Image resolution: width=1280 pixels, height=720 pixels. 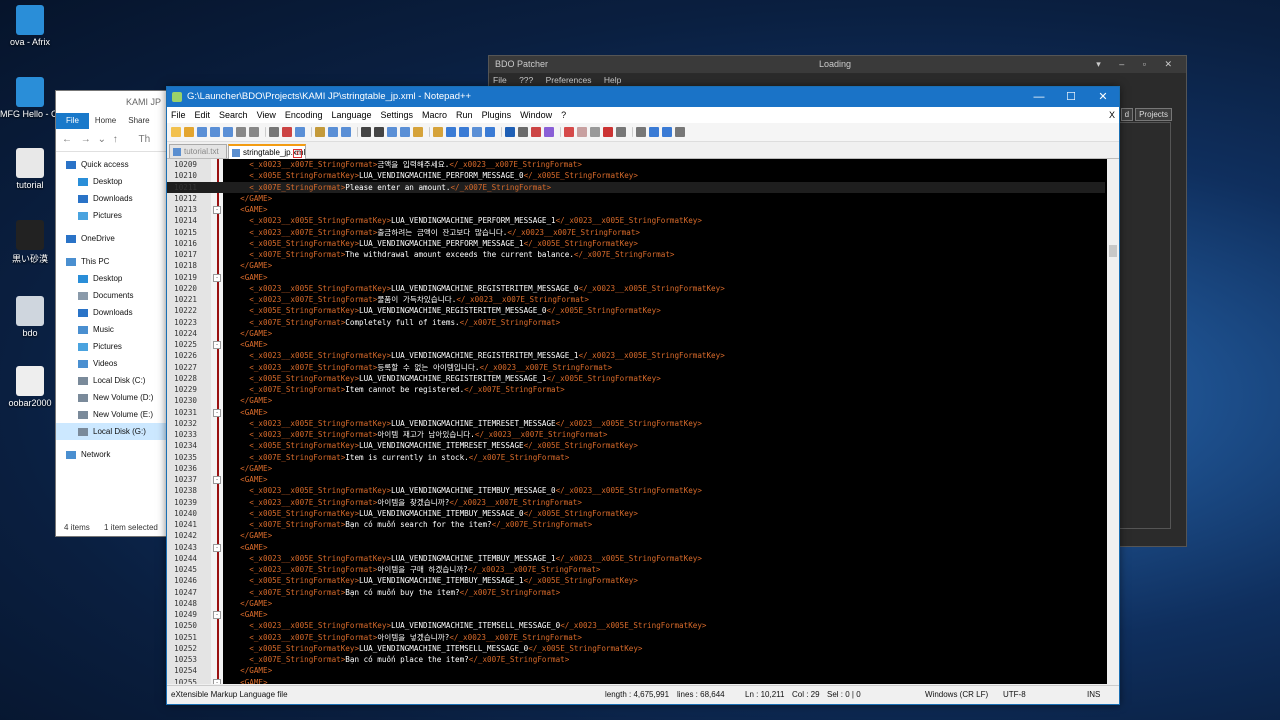 I want to click on eye-icon, so click(x=621, y=132).